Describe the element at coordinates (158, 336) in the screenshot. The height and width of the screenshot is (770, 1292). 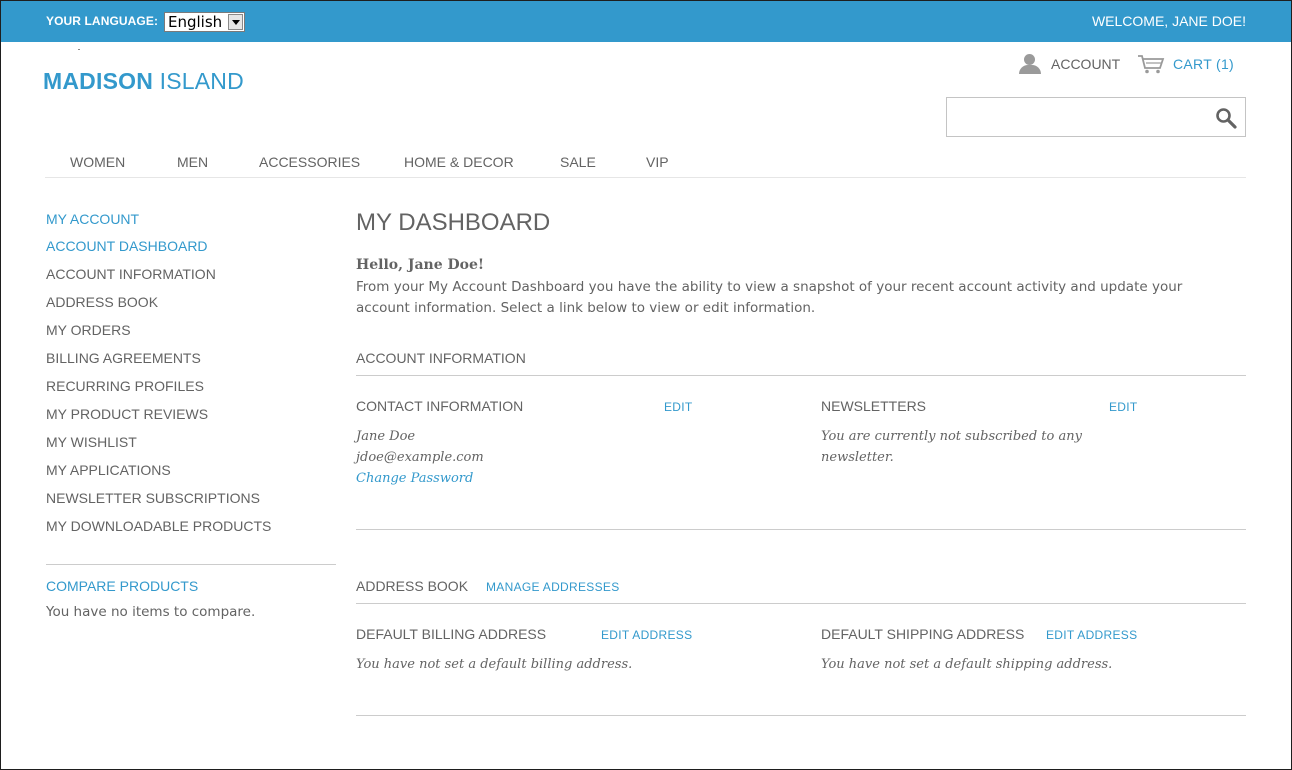
I see `sidebar-item-my-orders: MY ORDERS` at that location.